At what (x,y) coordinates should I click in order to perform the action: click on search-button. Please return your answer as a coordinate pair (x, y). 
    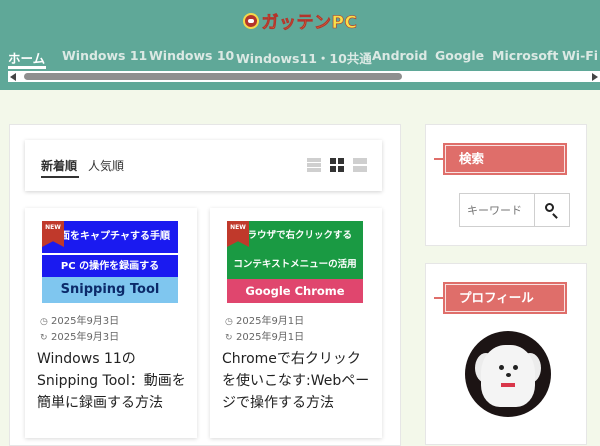
    Looking at the image, I should click on (552, 210).